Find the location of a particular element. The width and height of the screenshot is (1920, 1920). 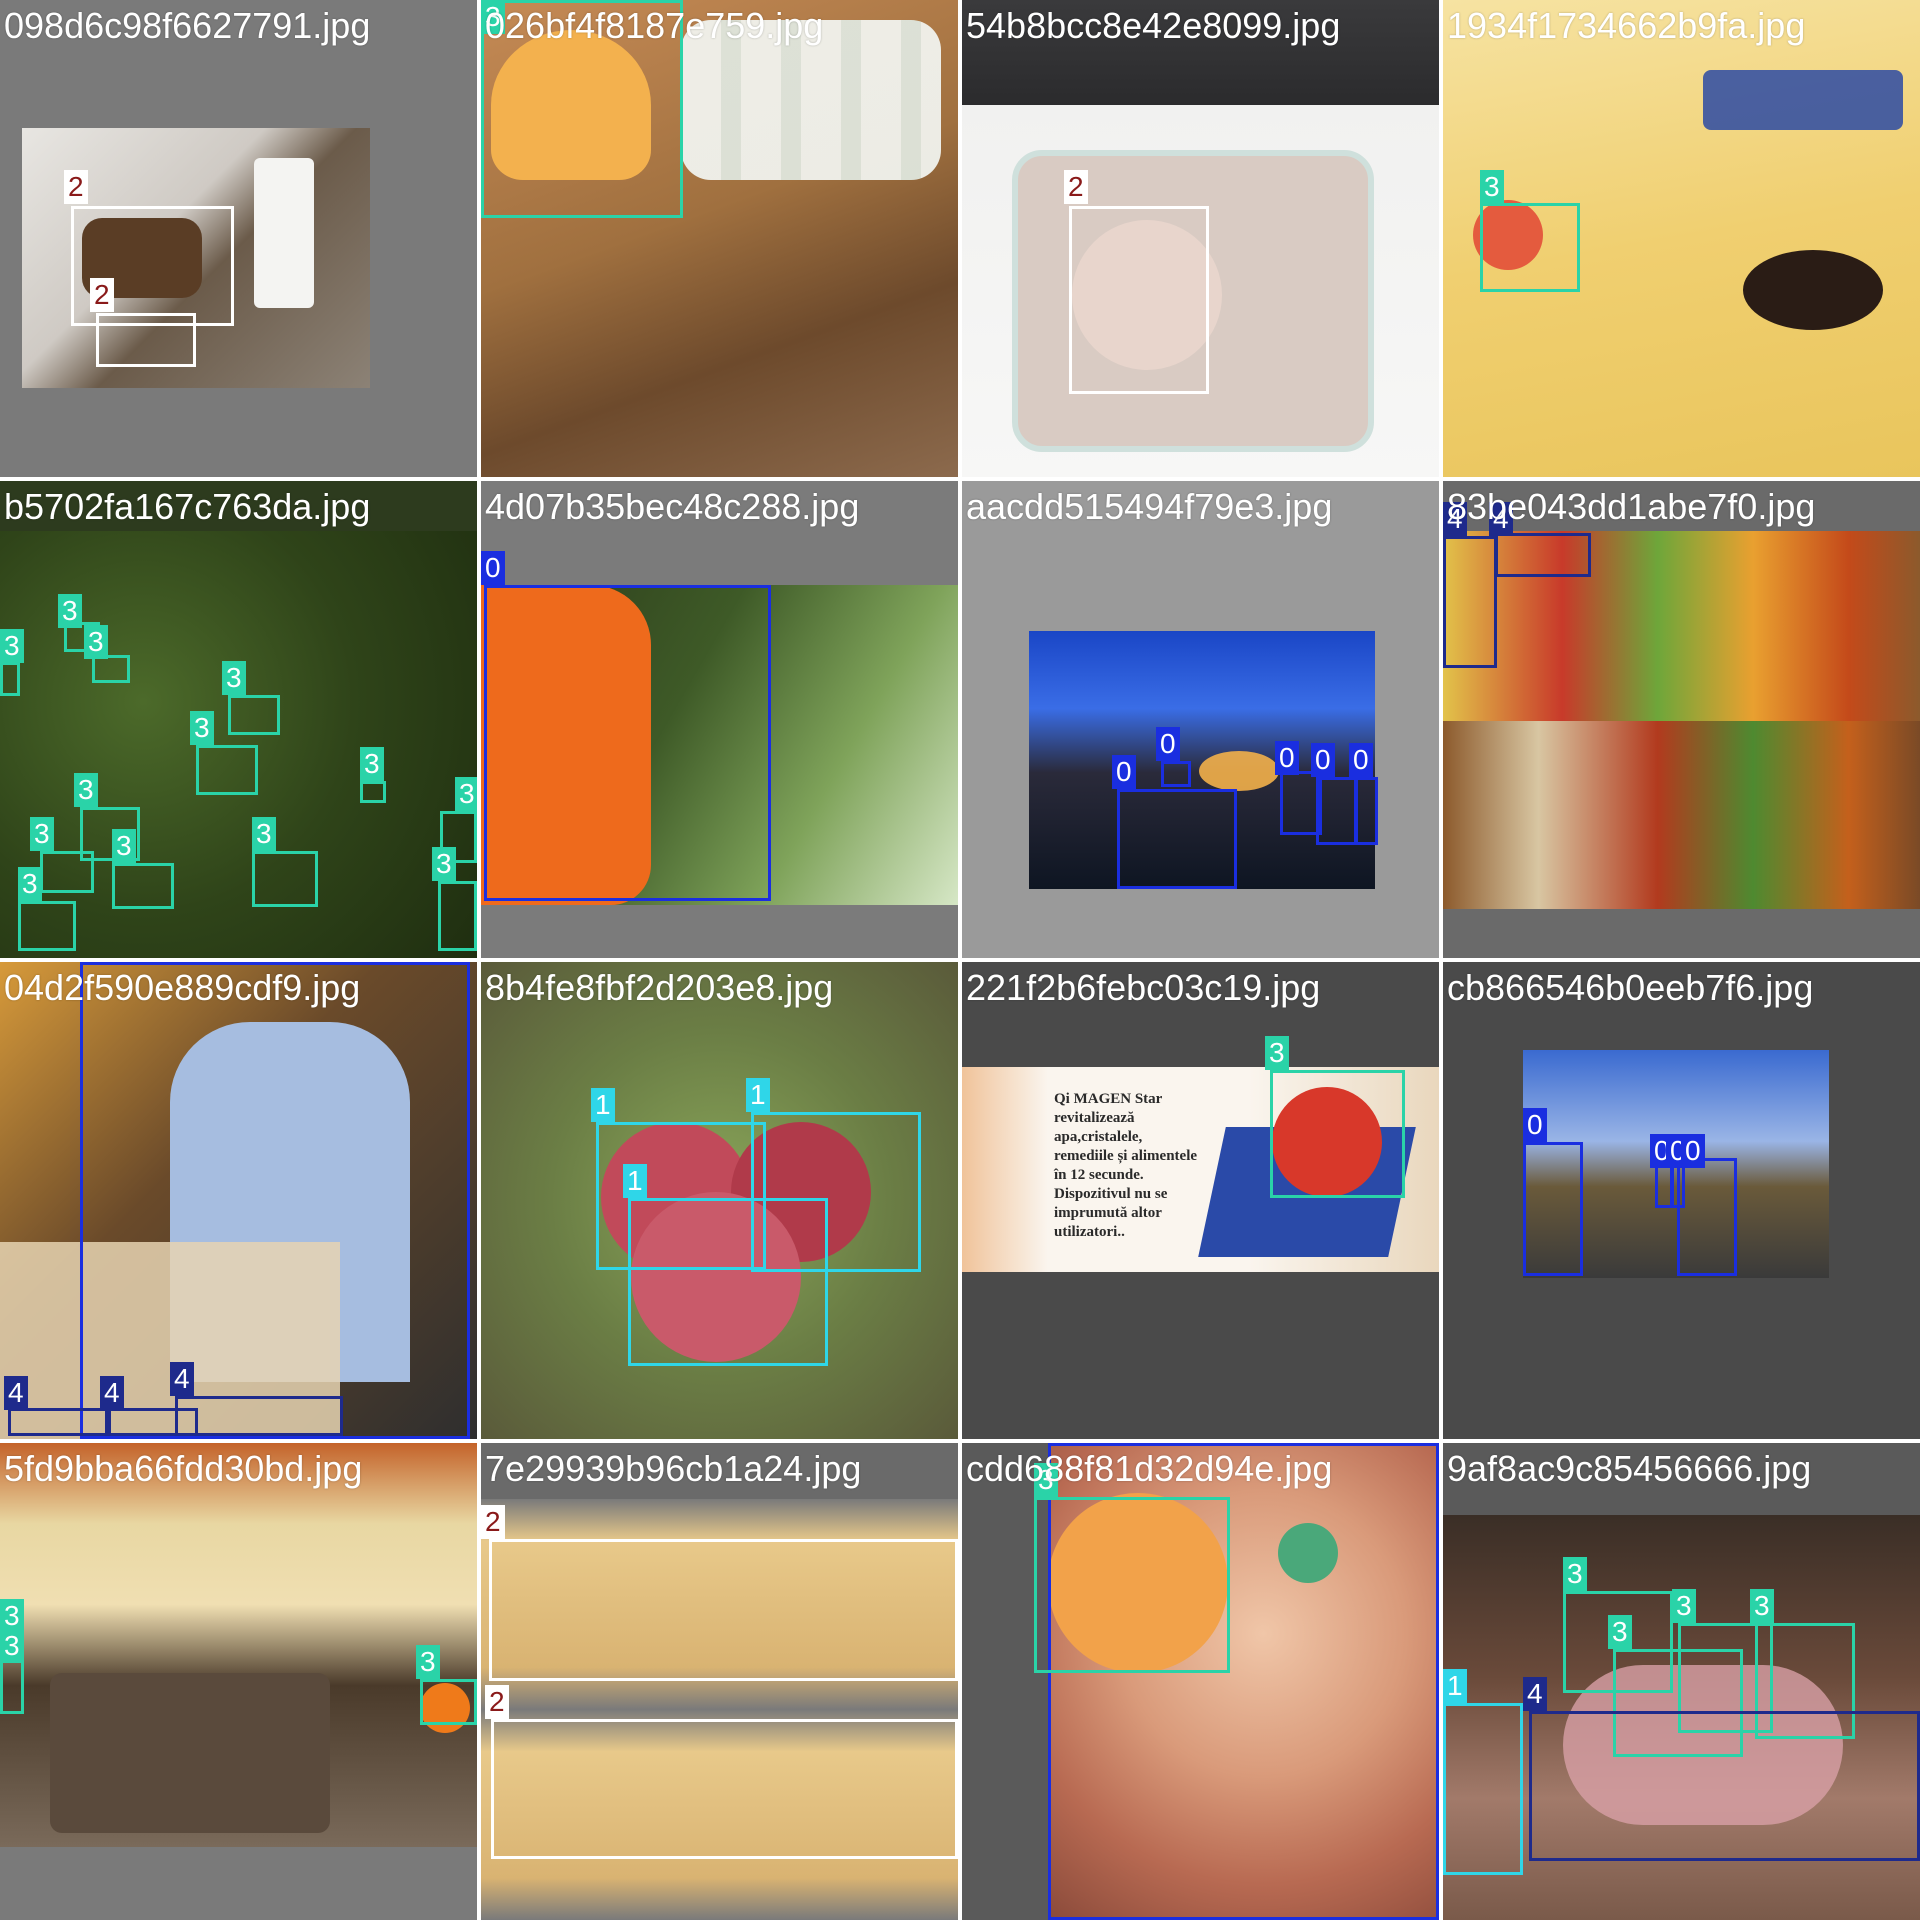

tile-filename: 5fd9bba66fdd30bd.jpg is located at coordinates (183, 1468).